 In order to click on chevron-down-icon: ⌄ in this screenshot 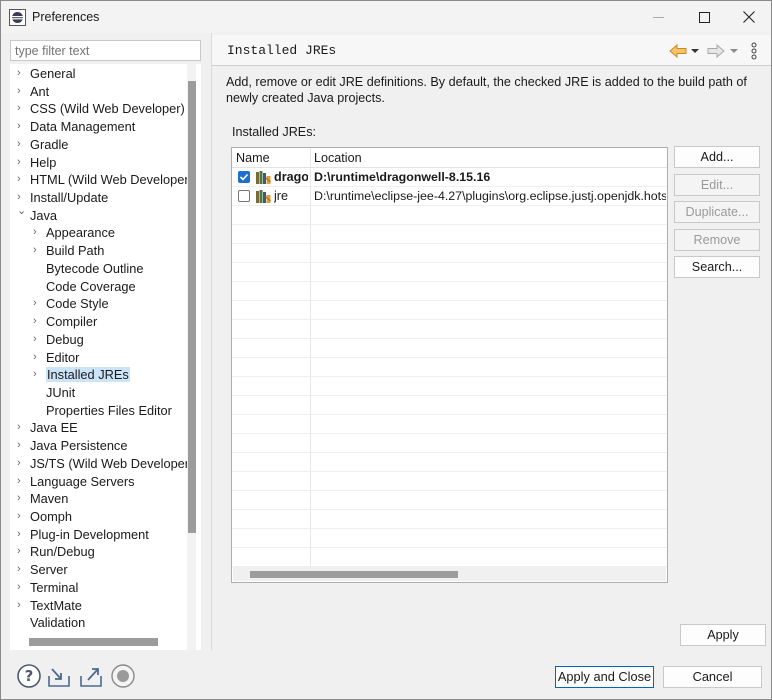, I will do `click(22, 212)`.